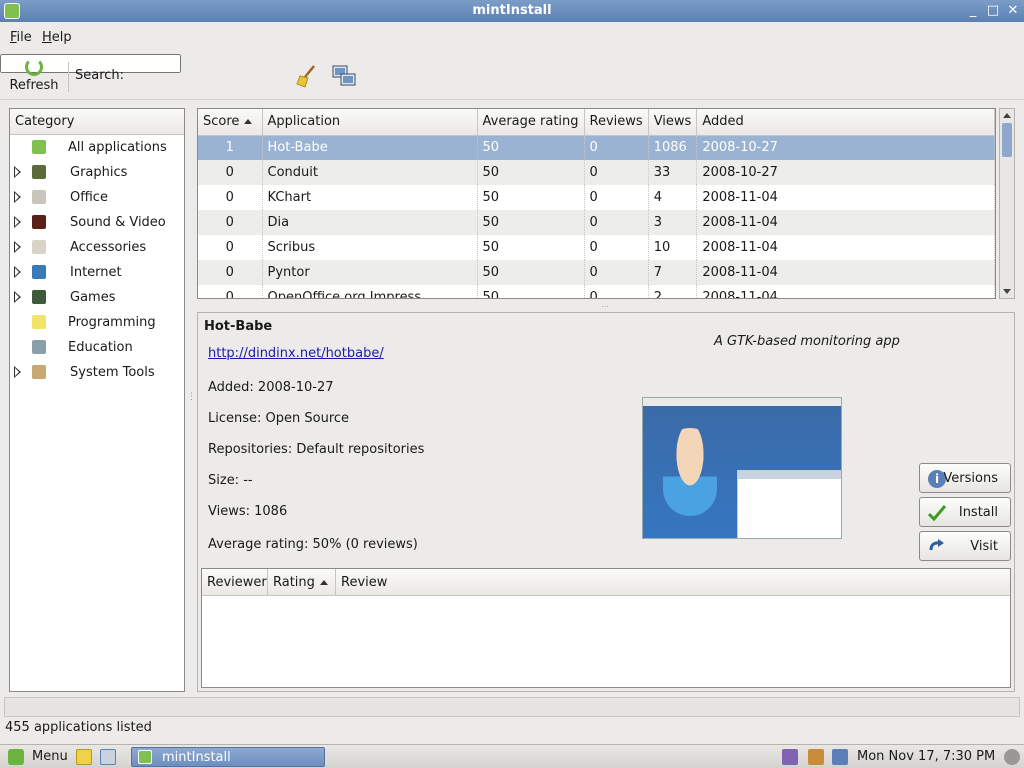  Describe the element at coordinates (248, 511) in the screenshot. I see `app-views: Views: 1086` at that location.